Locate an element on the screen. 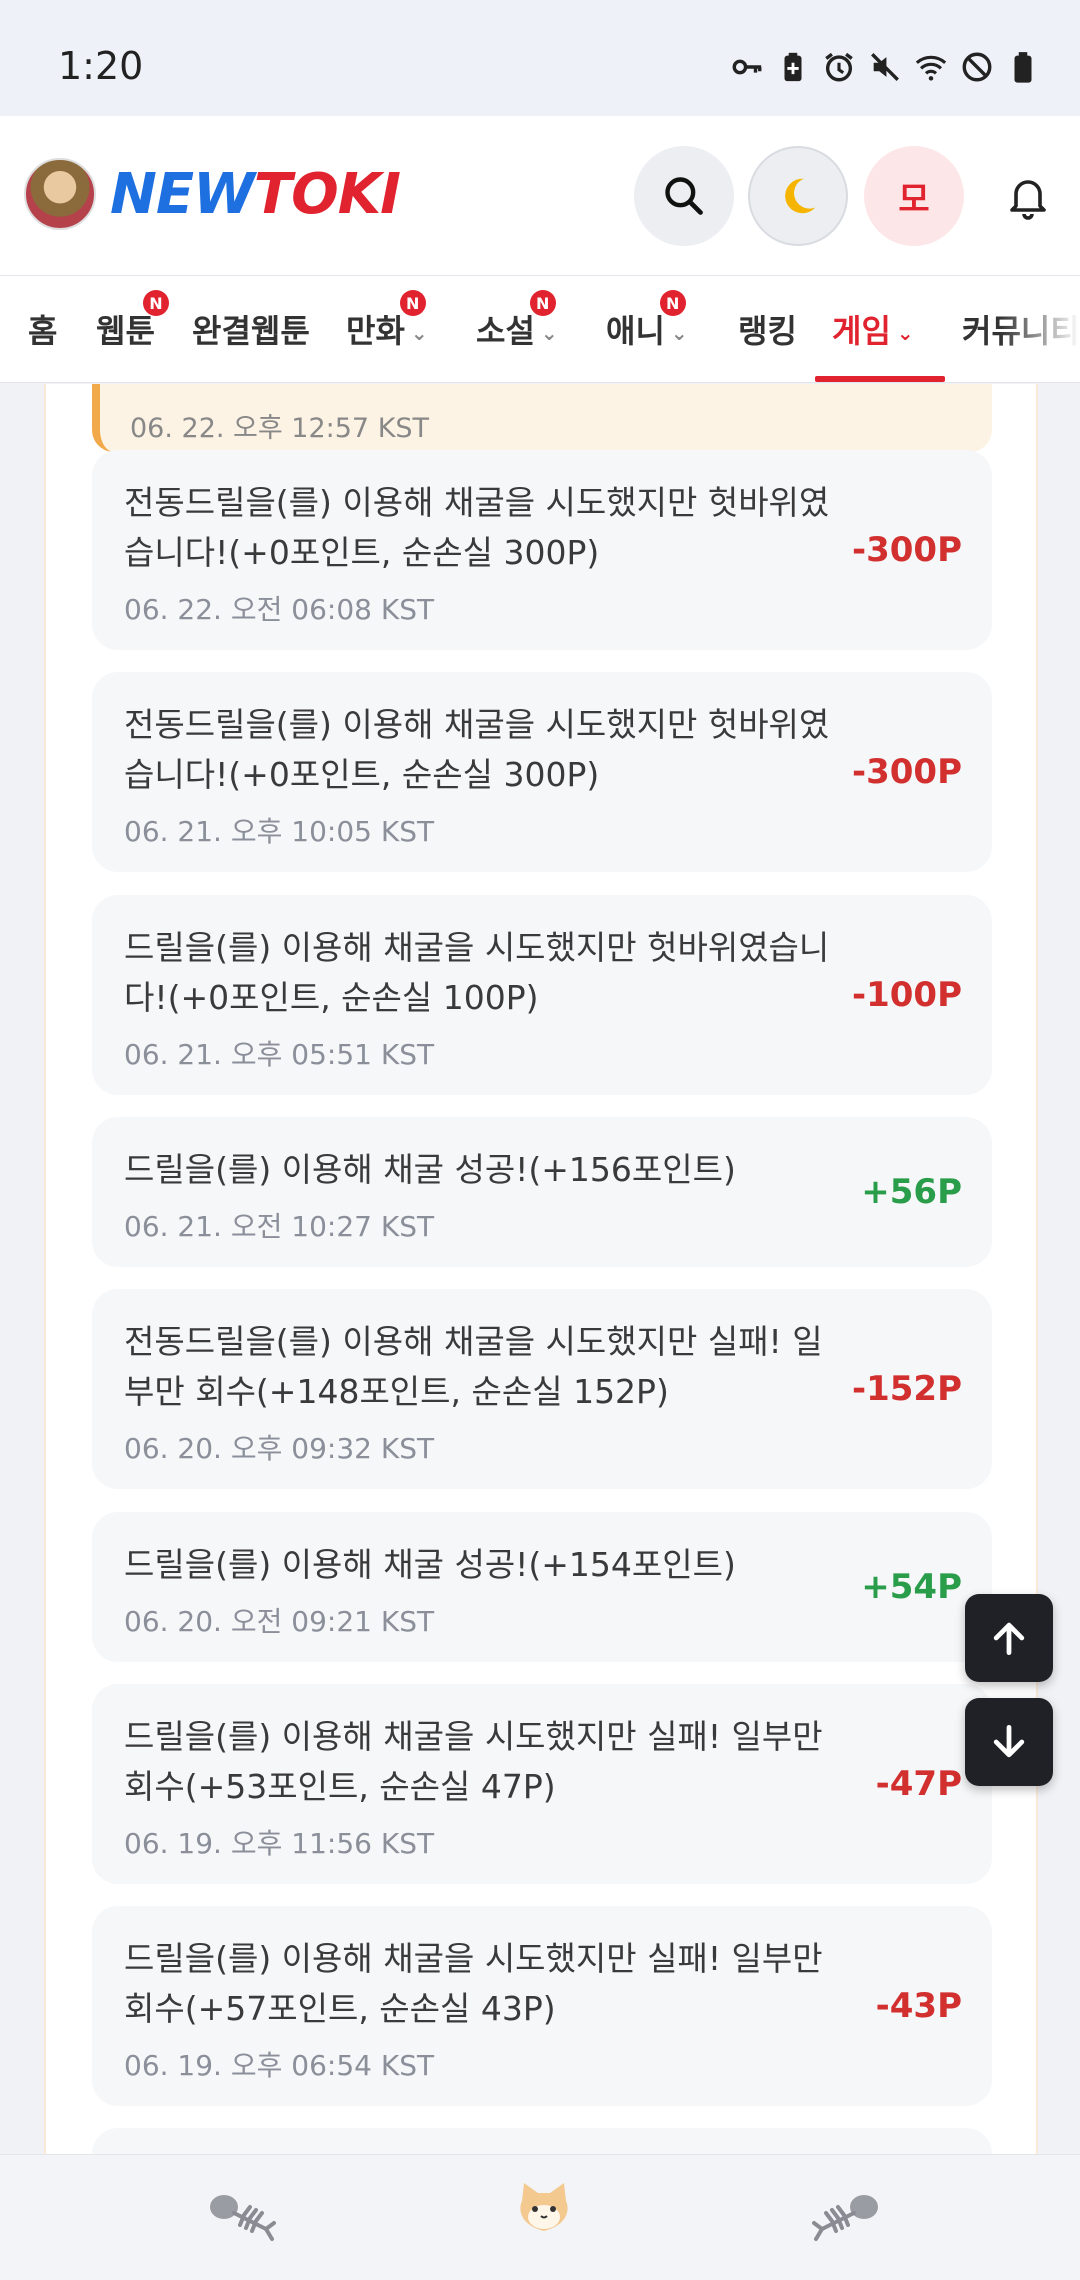 The height and width of the screenshot is (2280, 1080). history-date: 06. 21. 오후 10:05 KST is located at coordinates (279, 831).